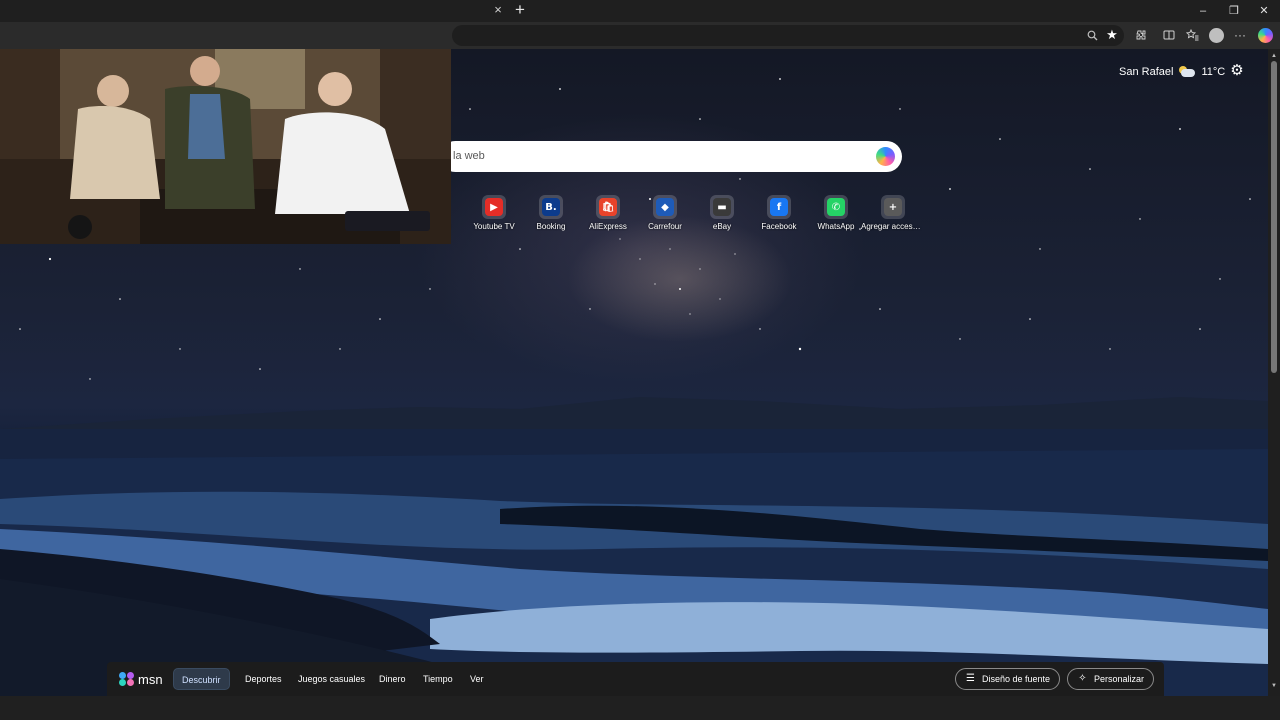 Image resolution: width=1280 pixels, height=720 pixels. Describe the element at coordinates (1274, 56) in the screenshot. I see `scroll-up-icon: ▲` at that location.